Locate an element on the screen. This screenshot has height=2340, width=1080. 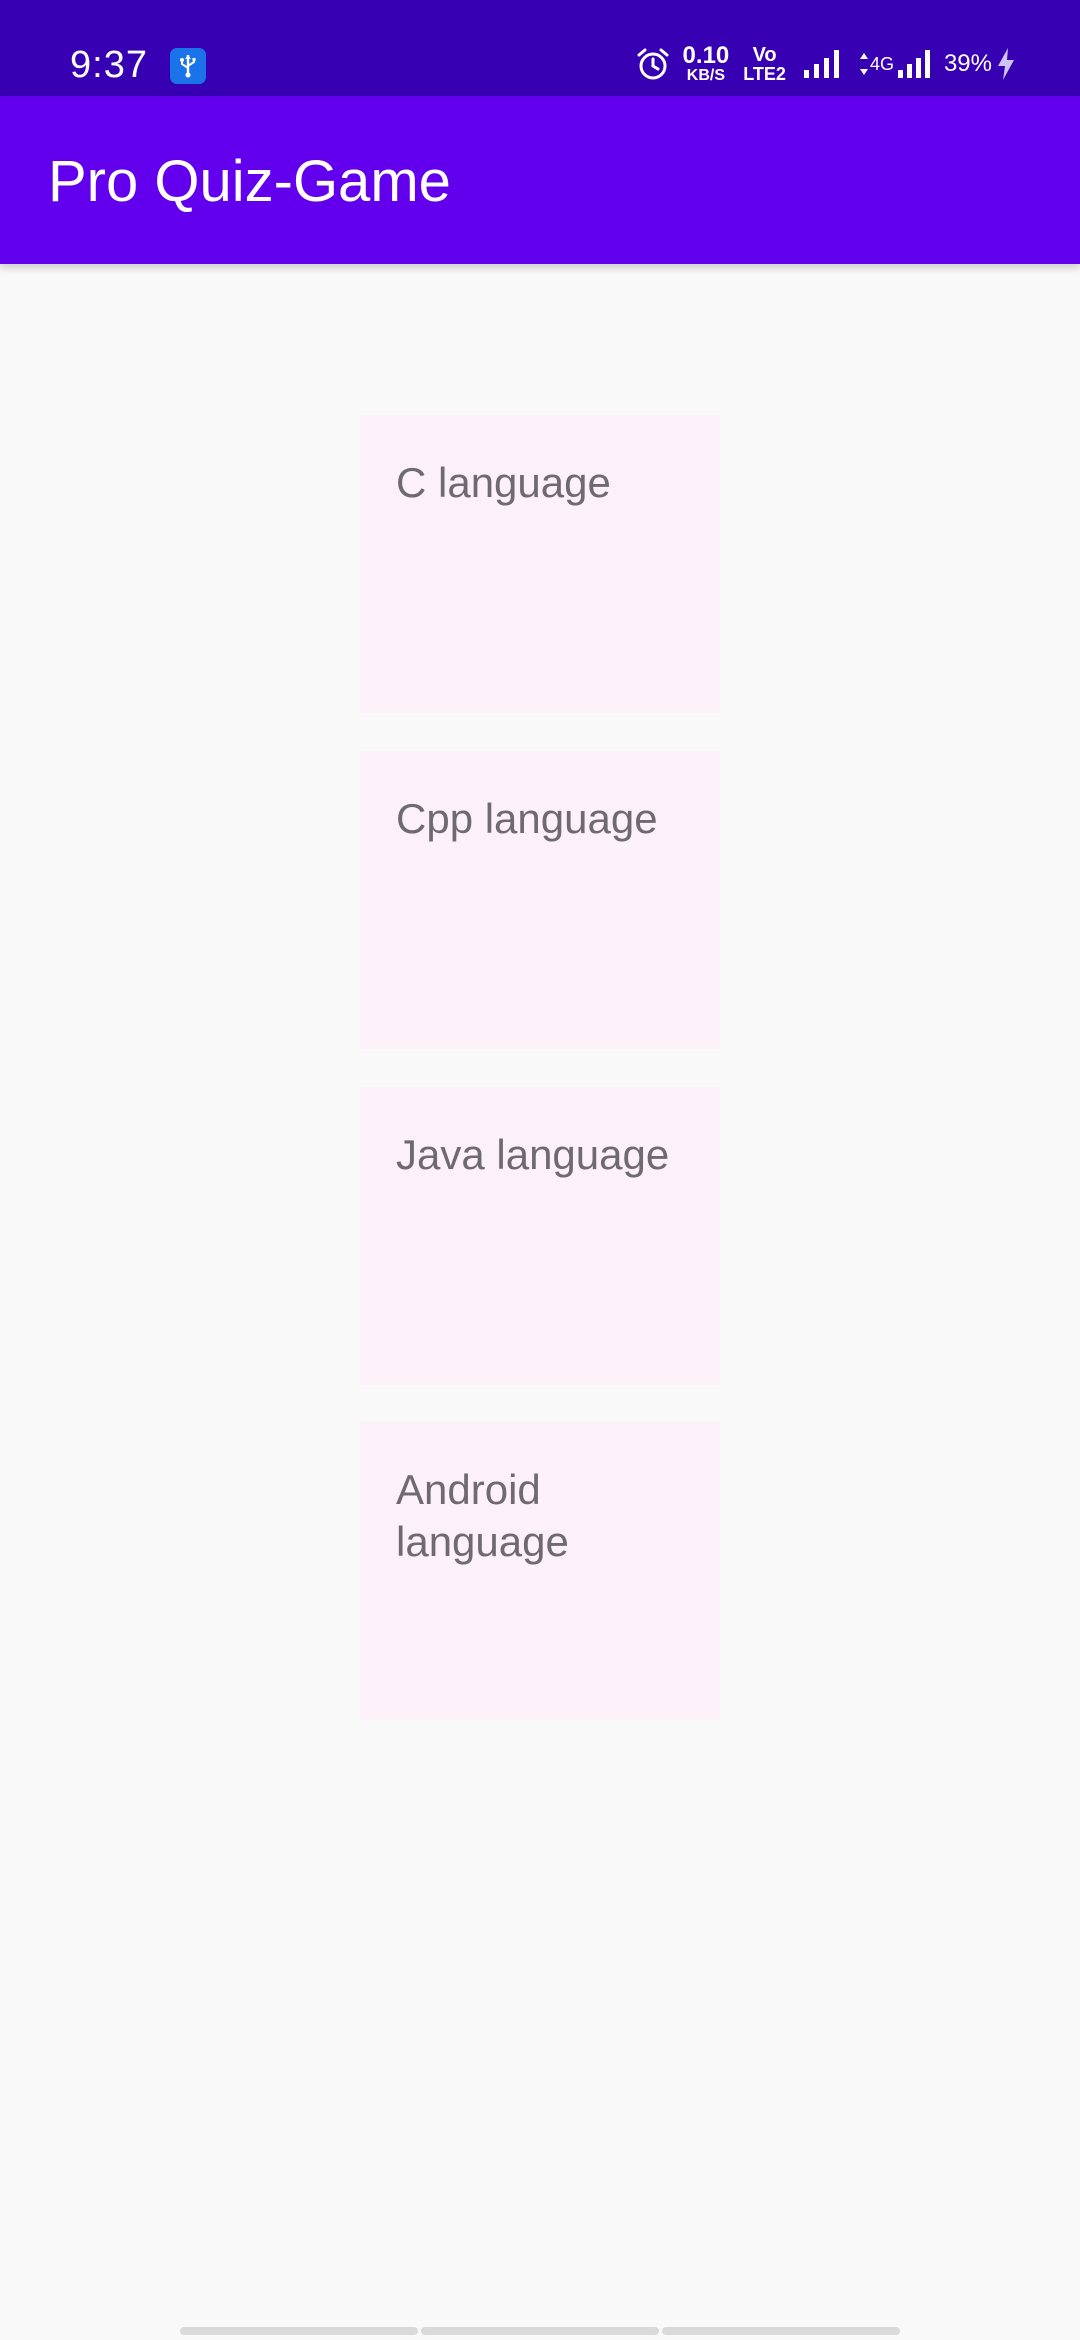
data-arrows-icon is located at coordinates (863, 64).